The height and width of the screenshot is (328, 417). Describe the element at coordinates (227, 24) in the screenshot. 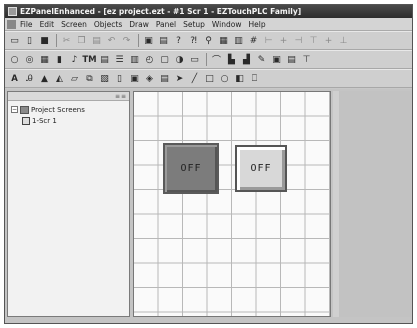

I see `menu-window: Window` at that location.